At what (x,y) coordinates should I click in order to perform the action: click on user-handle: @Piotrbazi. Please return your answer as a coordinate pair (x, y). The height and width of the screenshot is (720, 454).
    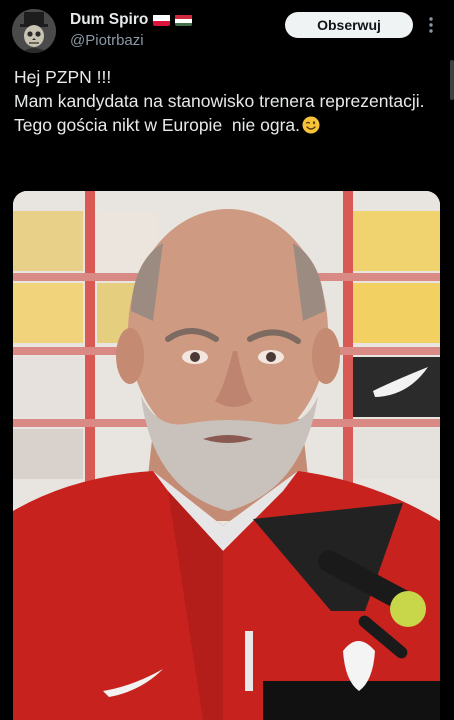
    Looking at the image, I should click on (175, 40).